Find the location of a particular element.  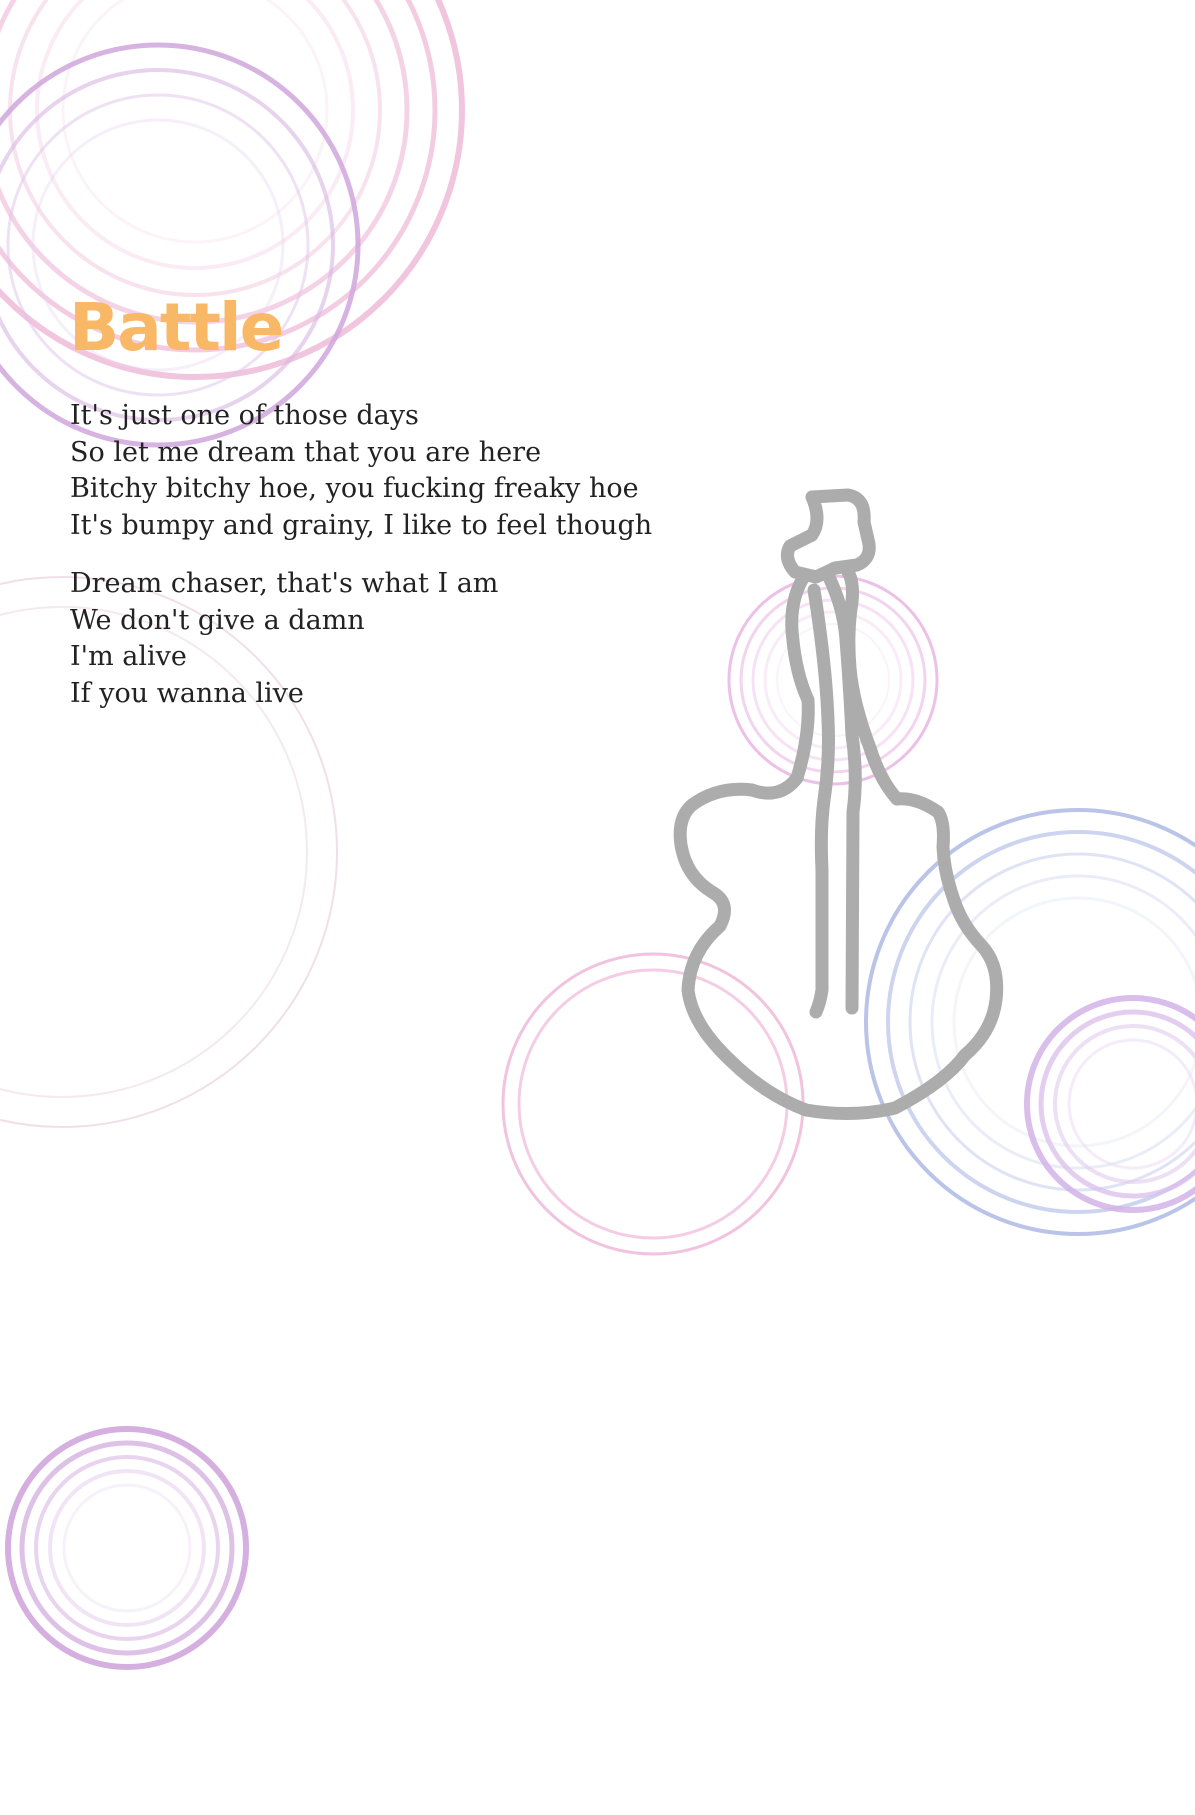

lyric-line: Dream chaser, that's what I am is located at coordinates (284, 583).